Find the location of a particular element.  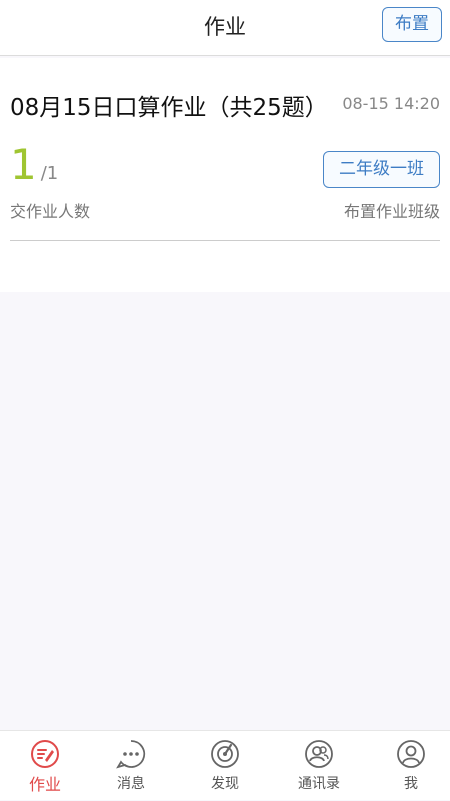

contacts-icon is located at coordinates (319, 754).